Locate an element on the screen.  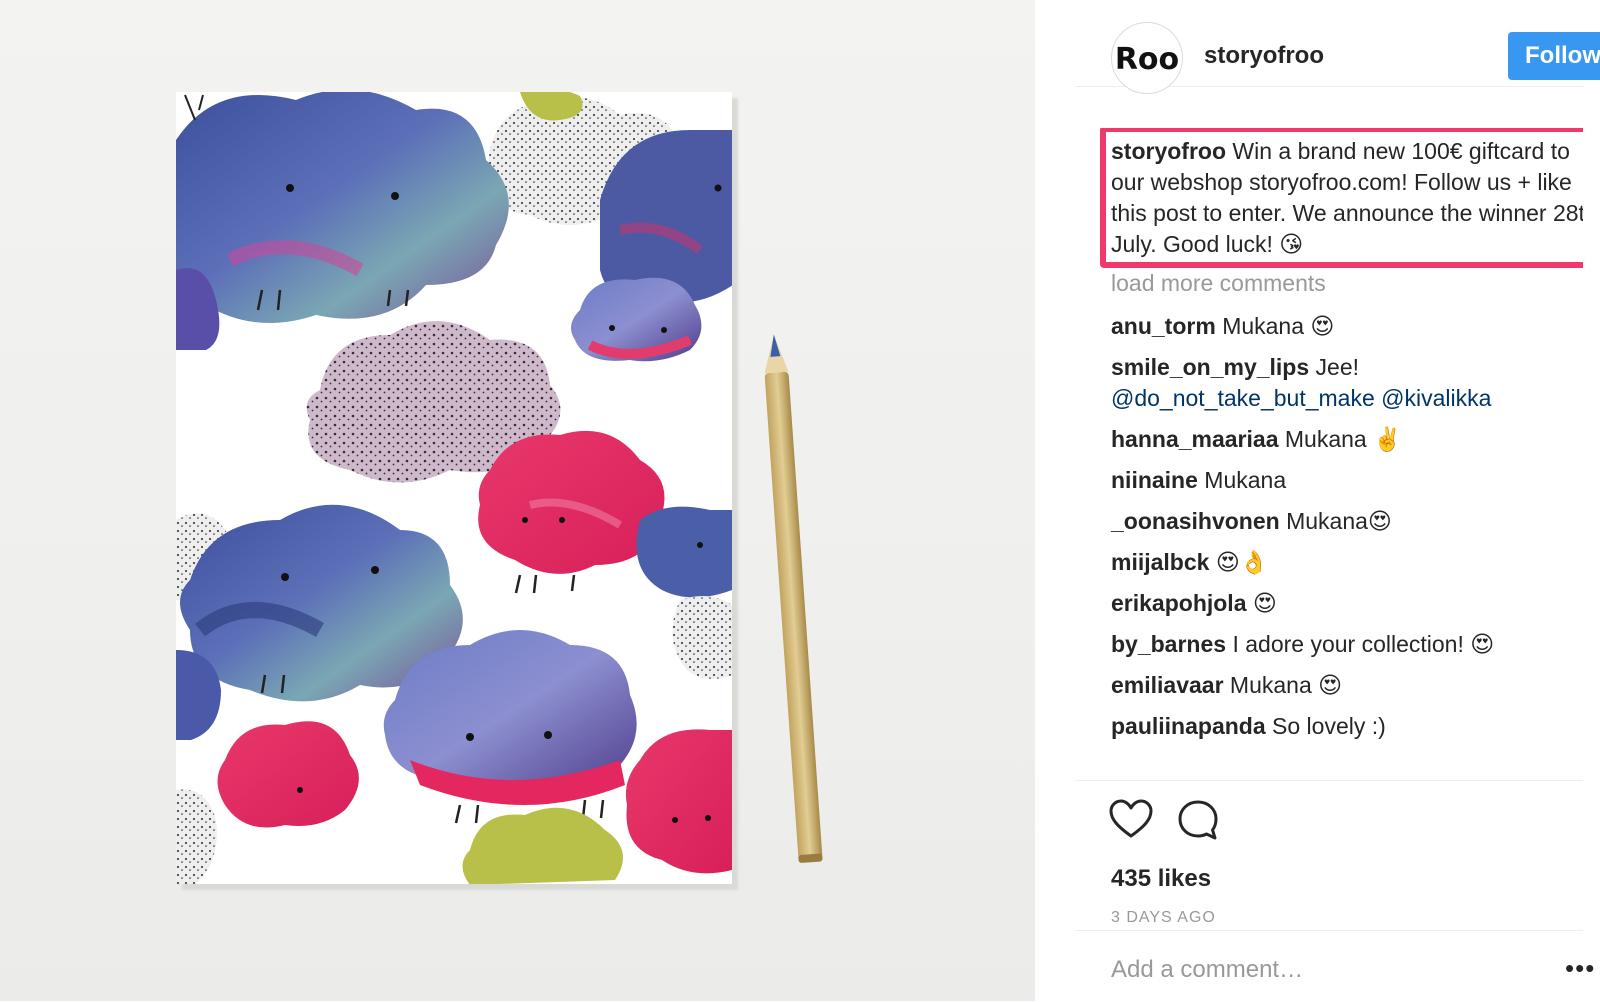
comment-username: miijalbck is located at coordinates (1160, 562).